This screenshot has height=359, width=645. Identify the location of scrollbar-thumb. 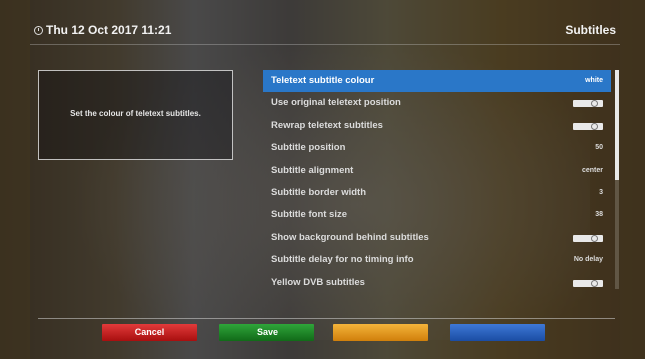
(617, 125).